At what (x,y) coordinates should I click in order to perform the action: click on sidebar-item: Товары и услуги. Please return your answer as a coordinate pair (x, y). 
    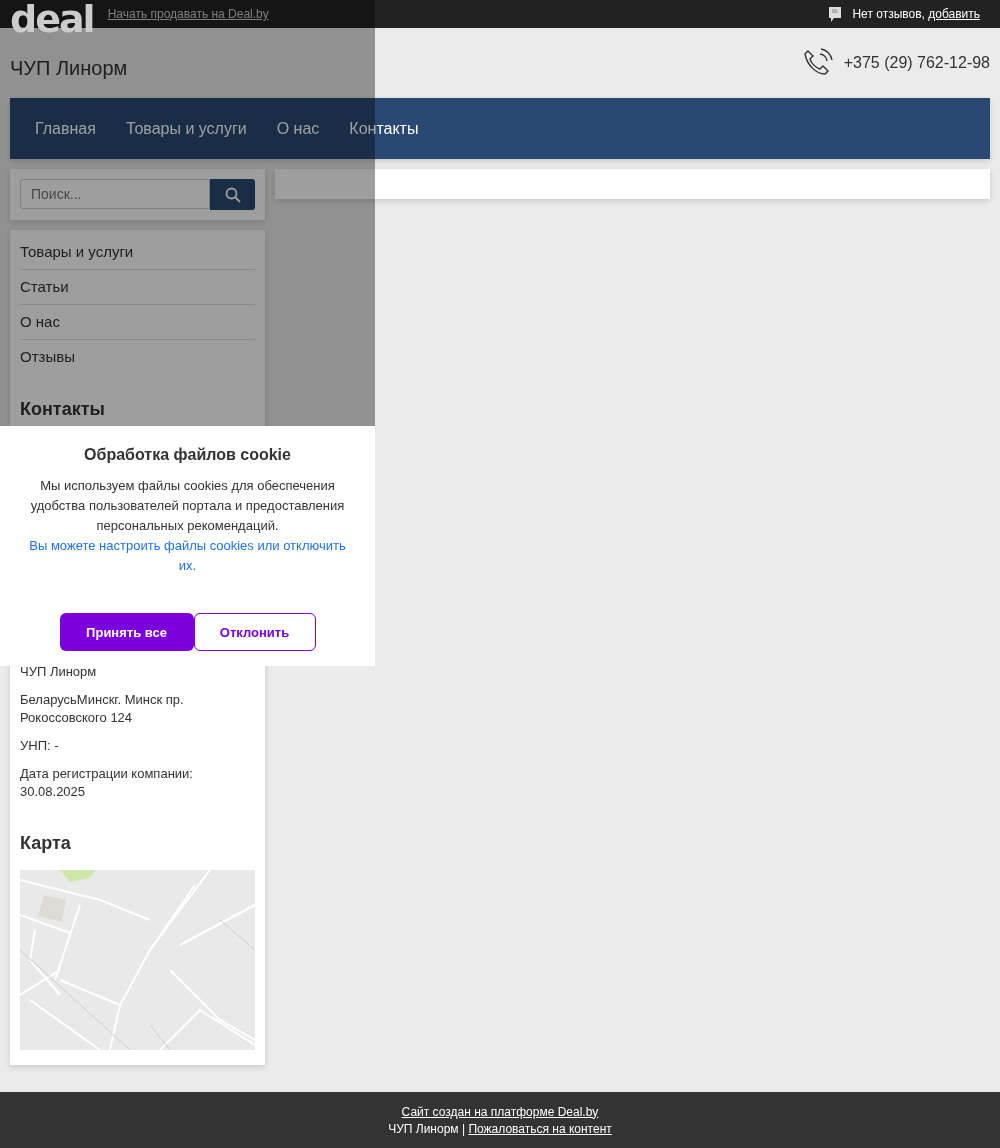
    Looking at the image, I should click on (137, 252).